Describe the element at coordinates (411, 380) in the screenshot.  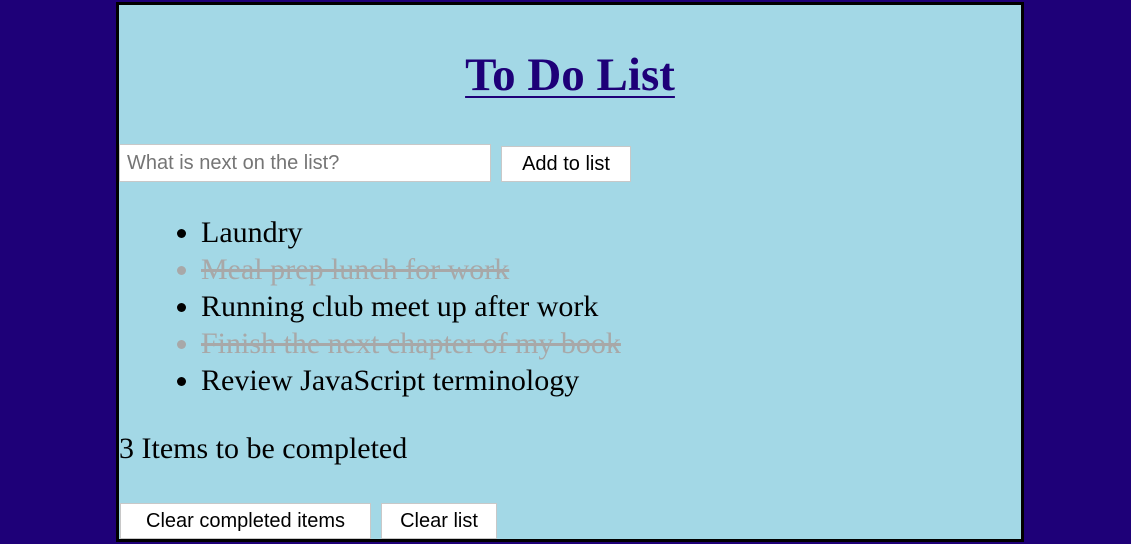
I see `todo-item: Review JavaScript terminology` at that location.